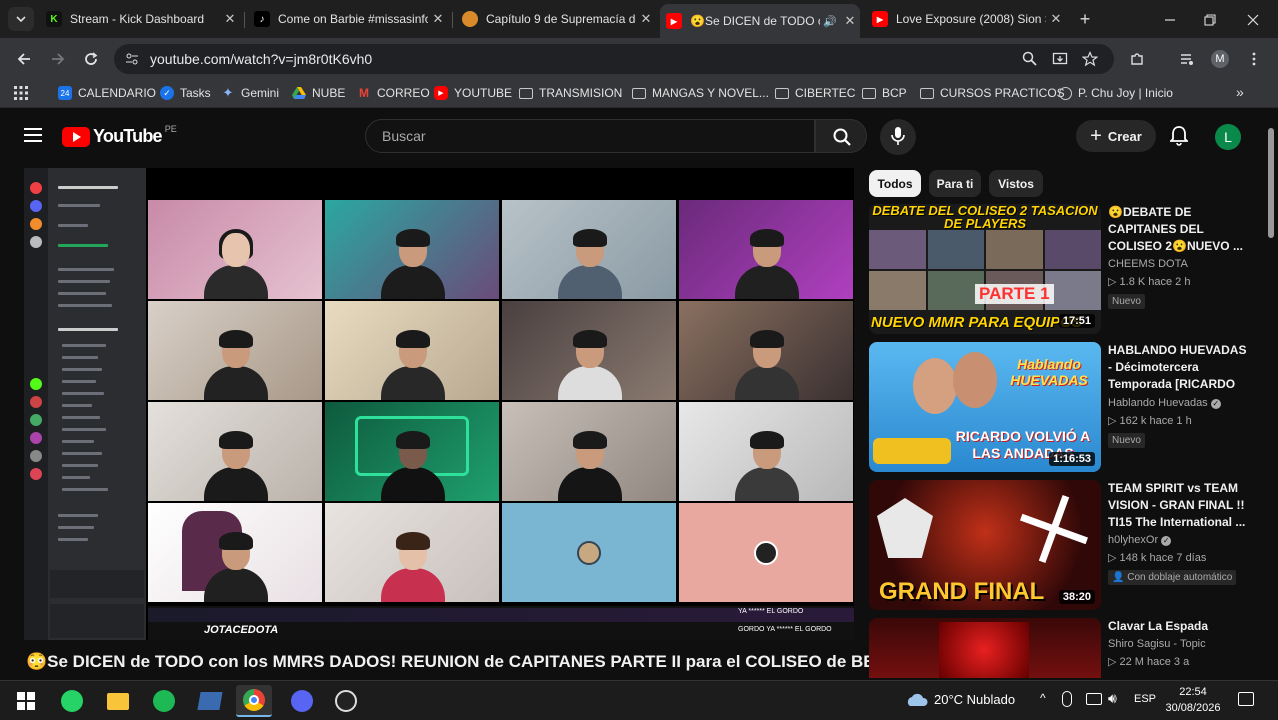 This screenshot has height=720, width=1278. I want to click on forward-button, so click(58, 59).